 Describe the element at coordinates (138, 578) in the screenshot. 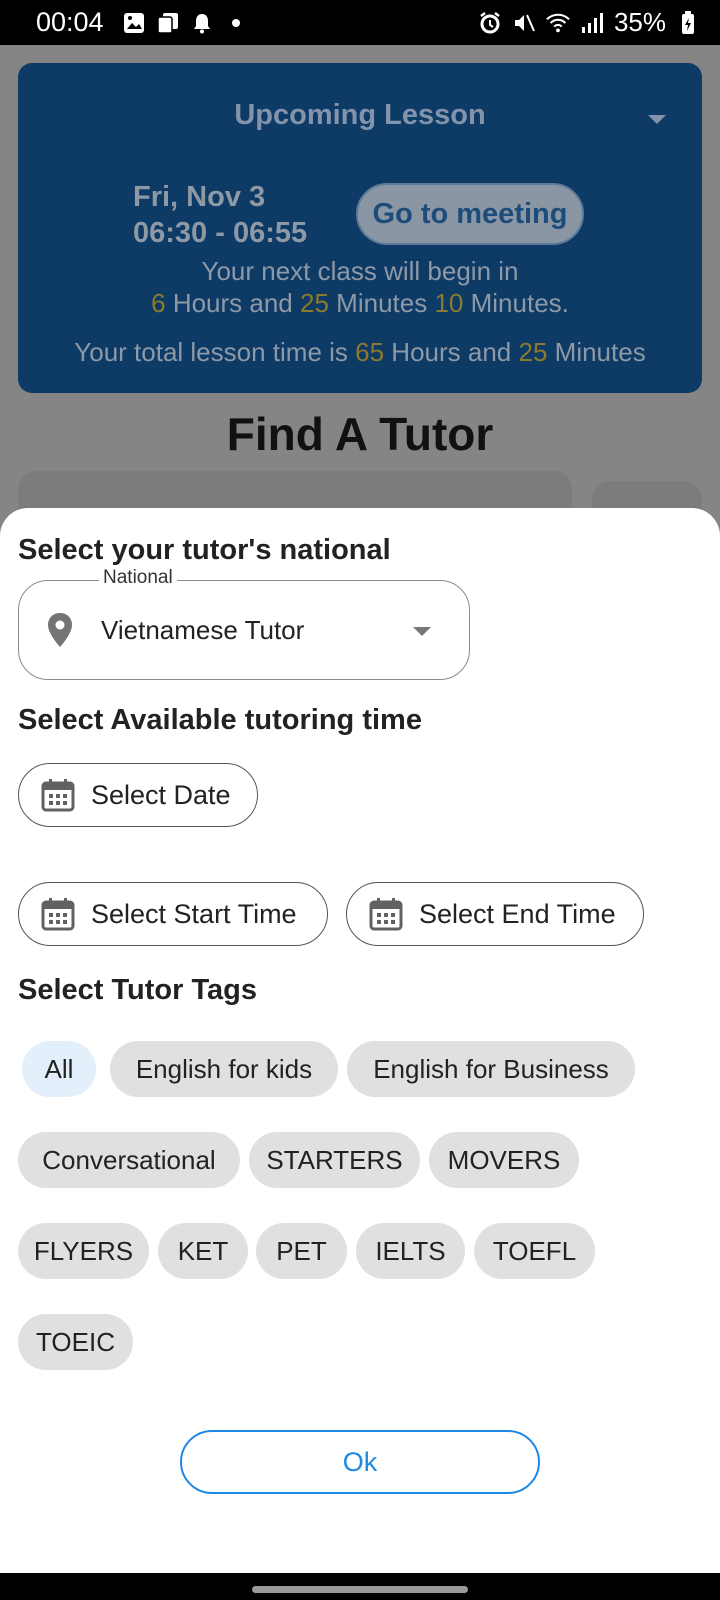

I see `national-field-label: National` at that location.